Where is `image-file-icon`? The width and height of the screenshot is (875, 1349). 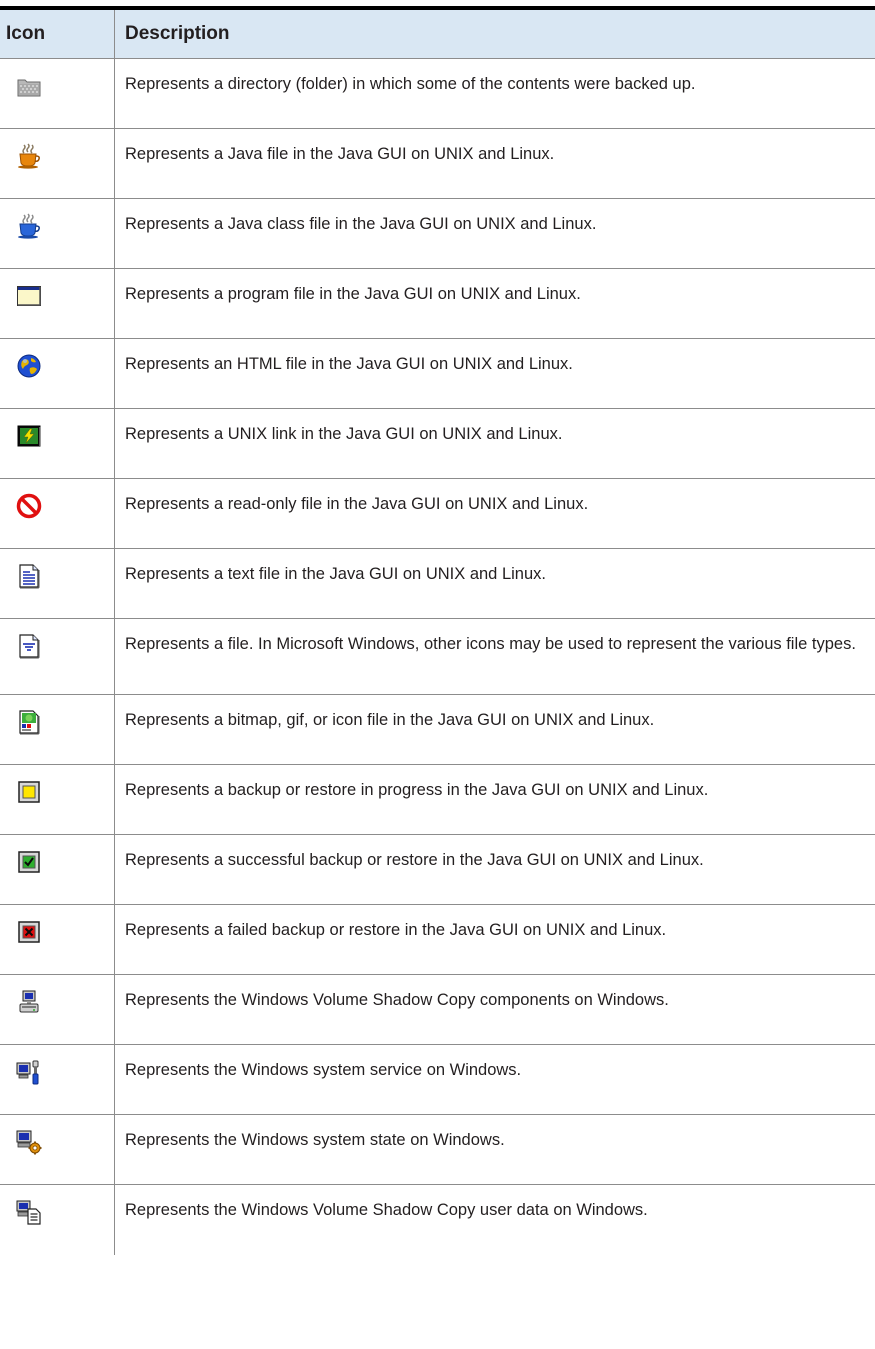
image-file-icon is located at coordinates (29, 722).